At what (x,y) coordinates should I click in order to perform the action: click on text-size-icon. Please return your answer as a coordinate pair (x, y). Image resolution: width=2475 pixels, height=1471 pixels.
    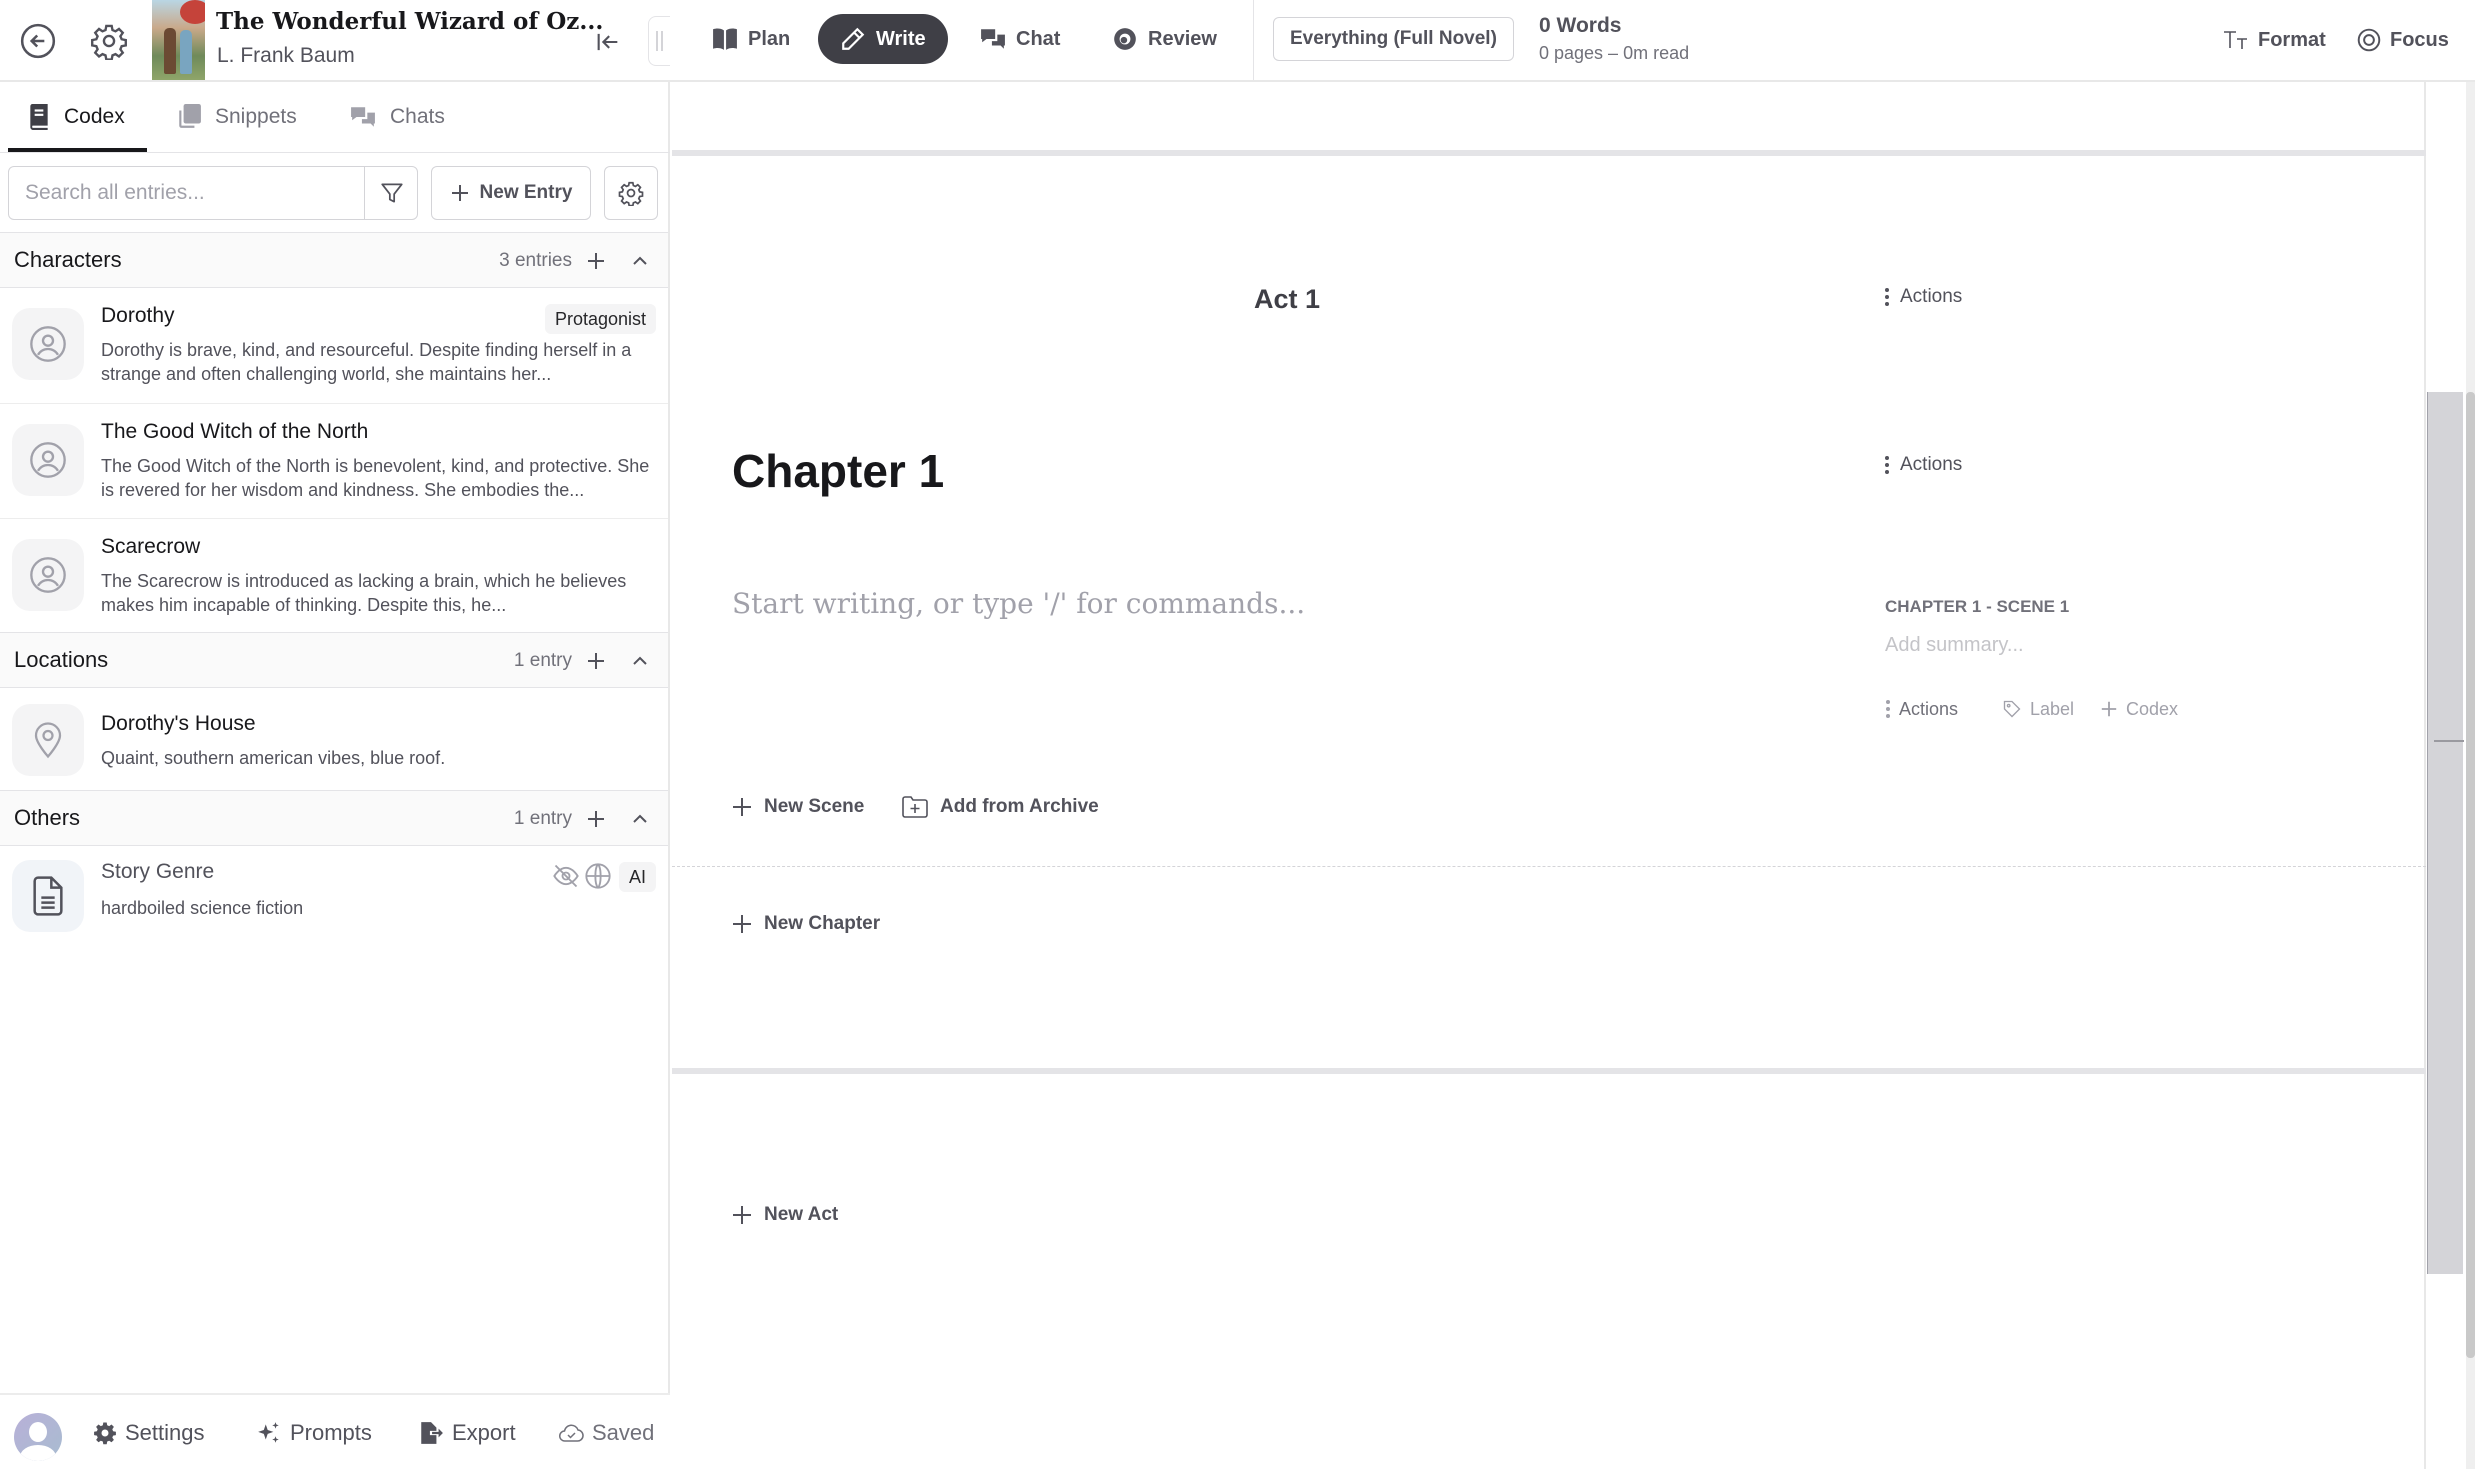
    Looking at the image, I should click on (2235, 40).